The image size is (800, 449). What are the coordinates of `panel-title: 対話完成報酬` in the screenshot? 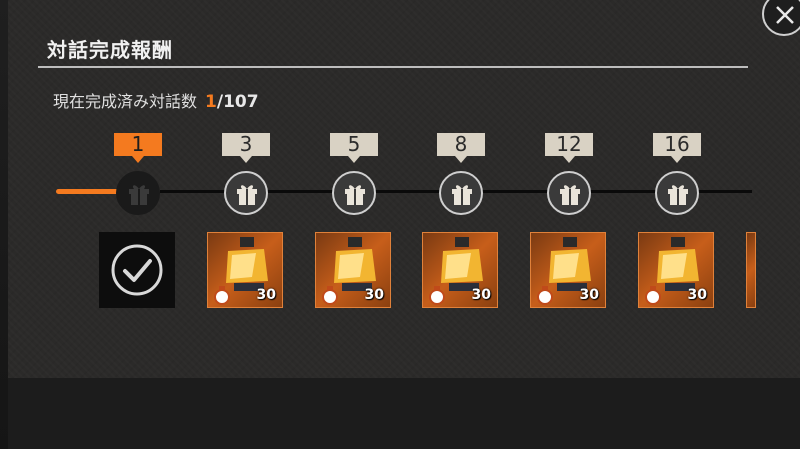 It's located at (110, 50).